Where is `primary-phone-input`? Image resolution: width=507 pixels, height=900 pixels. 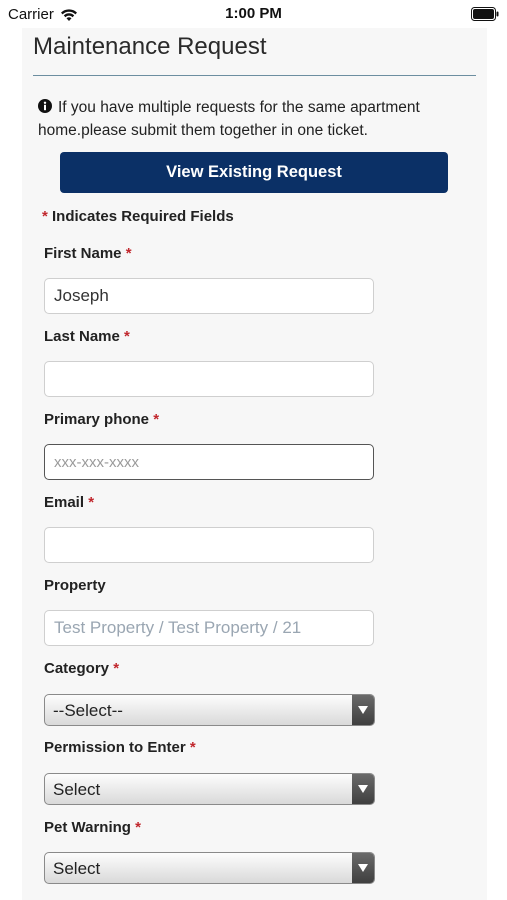
primary-phone-input is located at coordinates (209, 462).